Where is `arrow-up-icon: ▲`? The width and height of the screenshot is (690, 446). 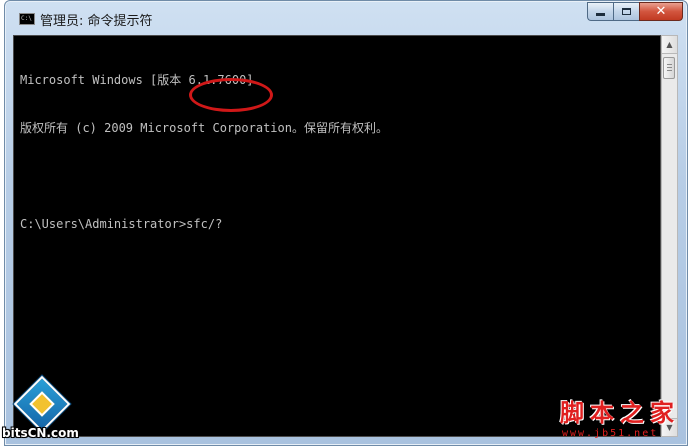 arrow-up-icon: ▲ is located at coordinates (669, 44).